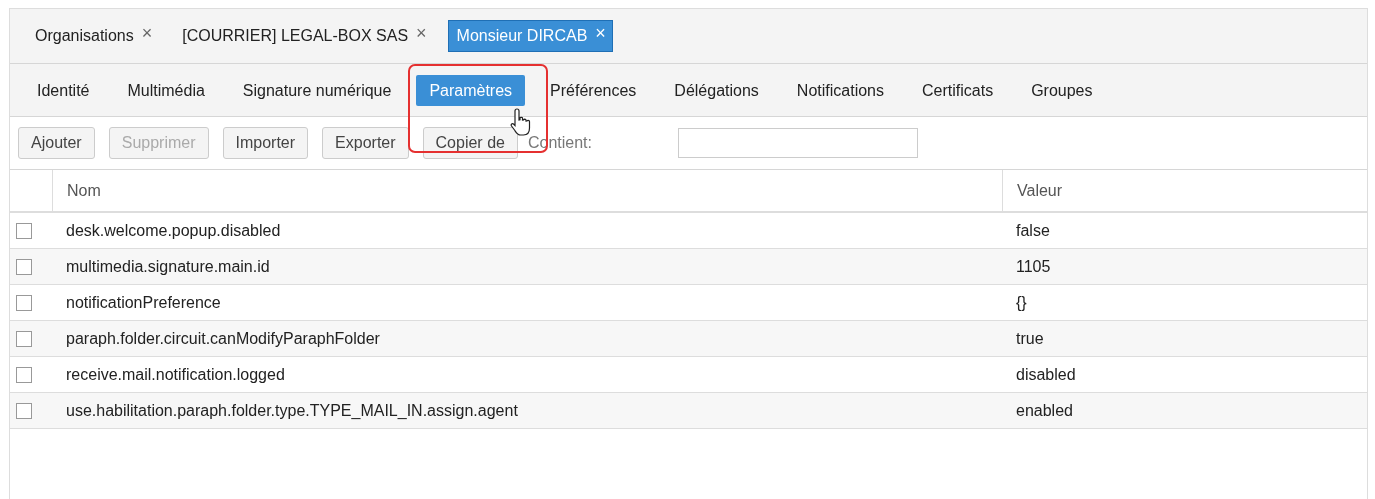  I want to click on tab: Multimédia, so click(166, 90).